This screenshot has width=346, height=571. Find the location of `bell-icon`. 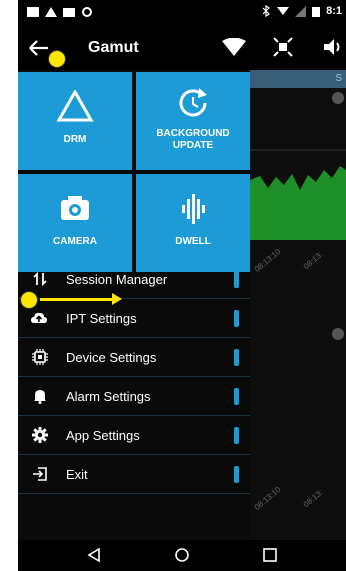

bell-icon is located at coordinates (40, 397).